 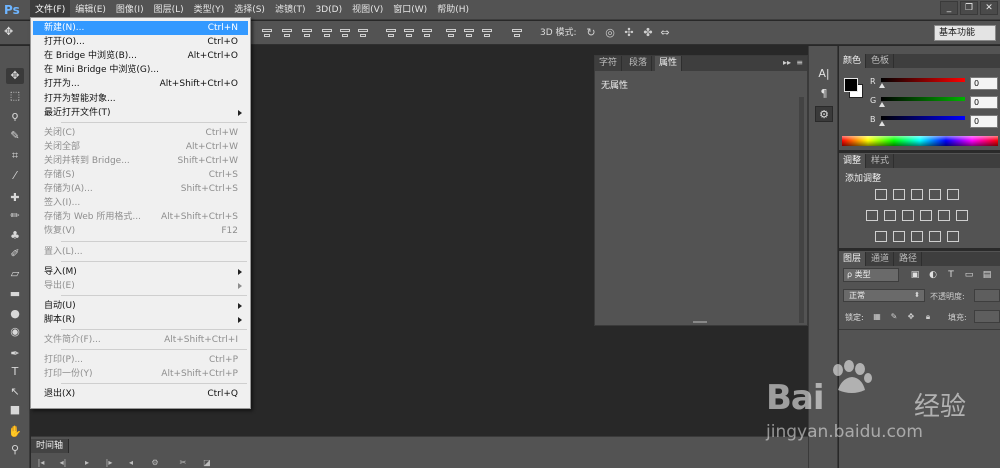 I want to click on tab-swatches: 色板, so click(x=881, y=61).